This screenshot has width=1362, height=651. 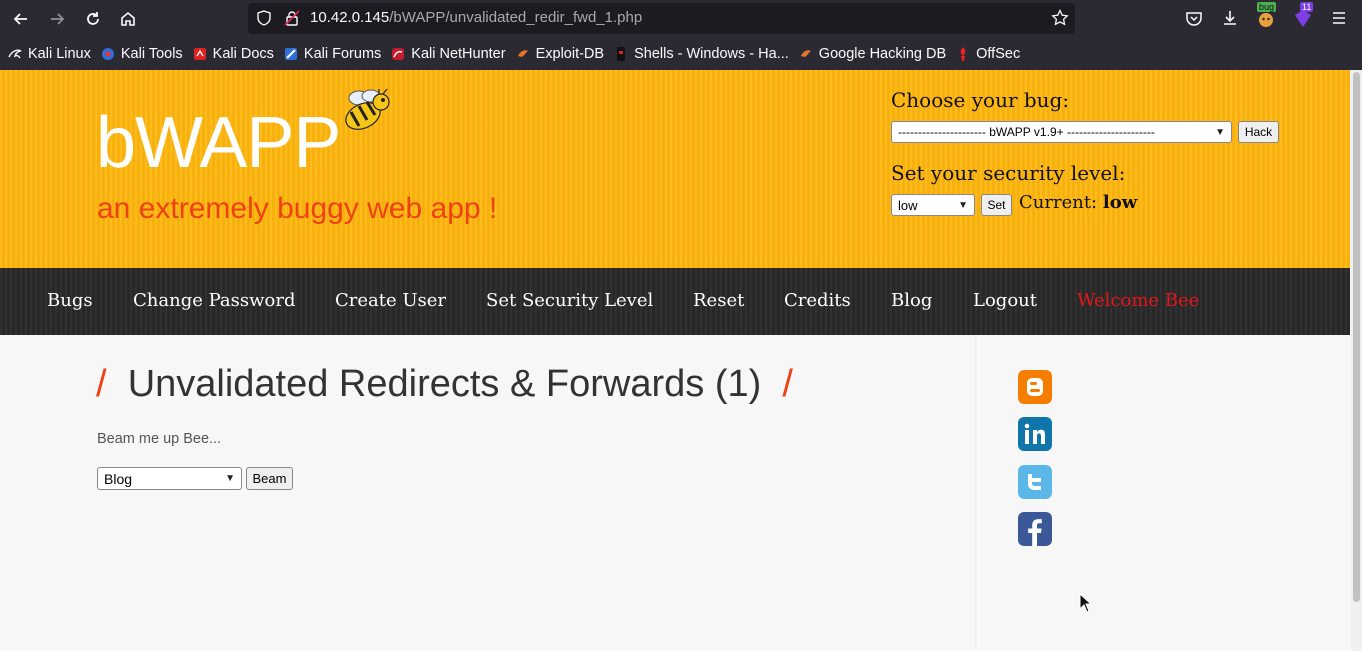 I want to click on forward-icon, so click(x=57, y=19).